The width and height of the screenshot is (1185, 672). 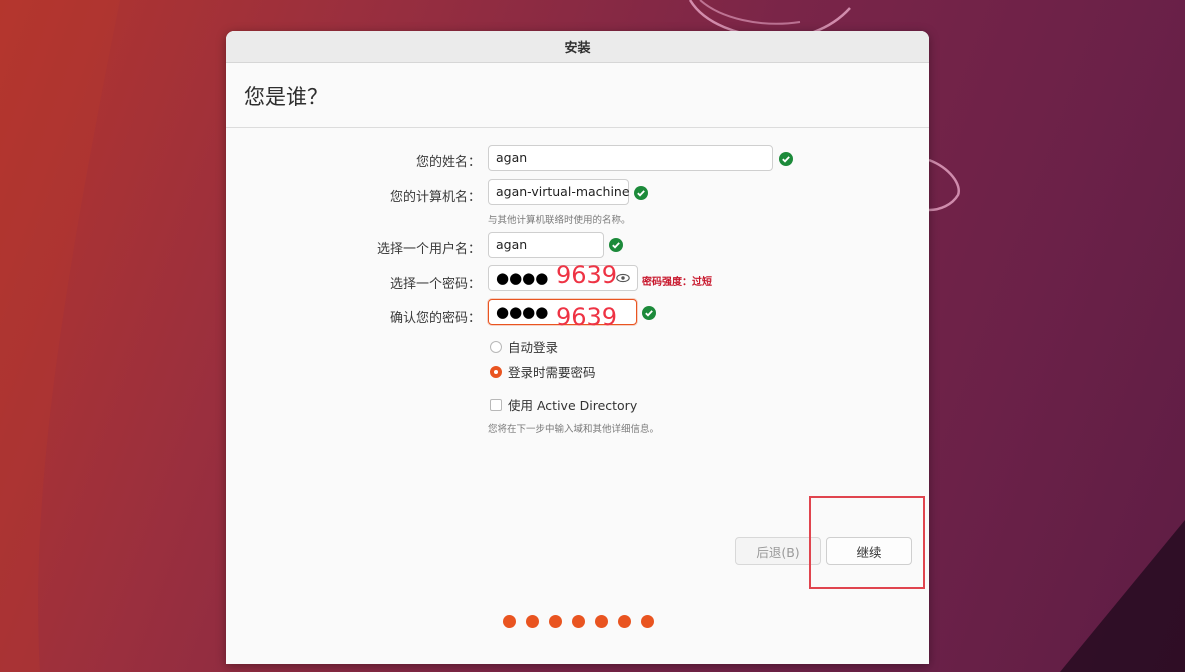 I want to click on computer-name-input: agan-virtual-machine, so click(x=559, y=192).